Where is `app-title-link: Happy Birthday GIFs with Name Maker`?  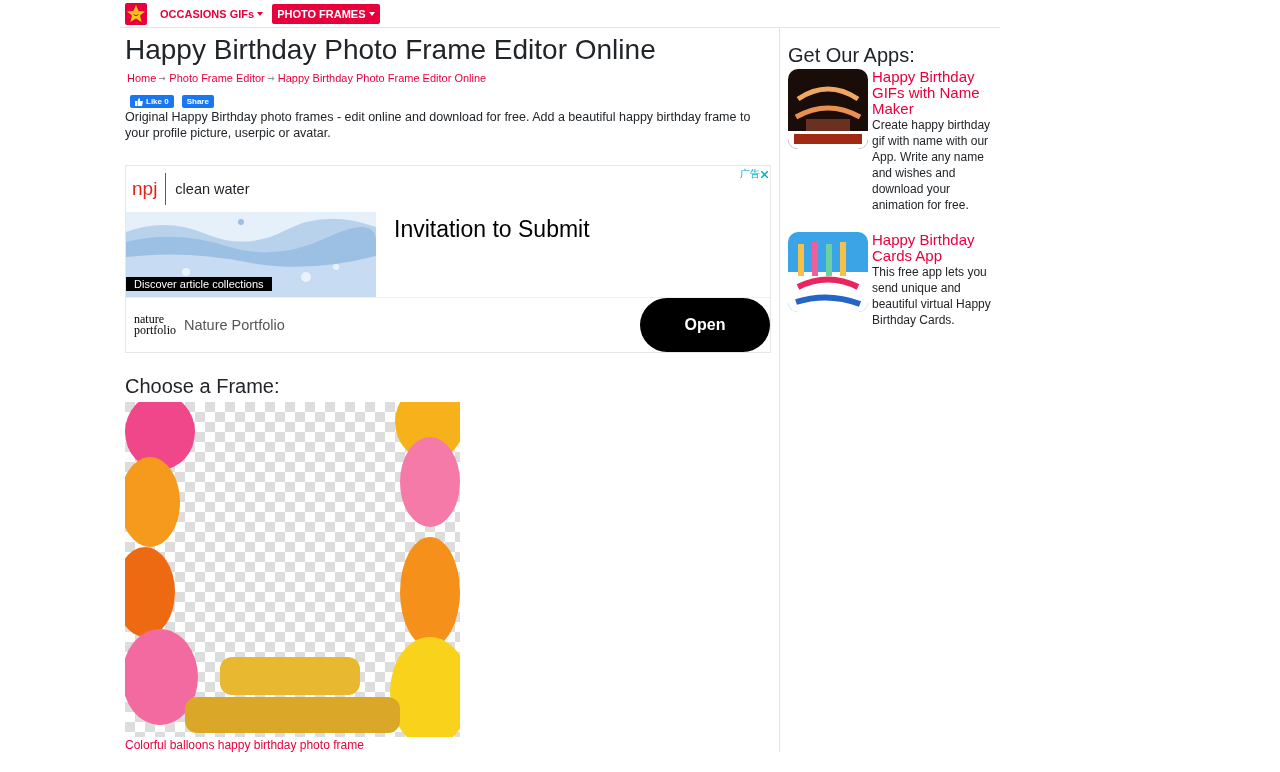 app-title-link: Happy Birthday GIFs with Name Maker is located at coordinates (936, 93).